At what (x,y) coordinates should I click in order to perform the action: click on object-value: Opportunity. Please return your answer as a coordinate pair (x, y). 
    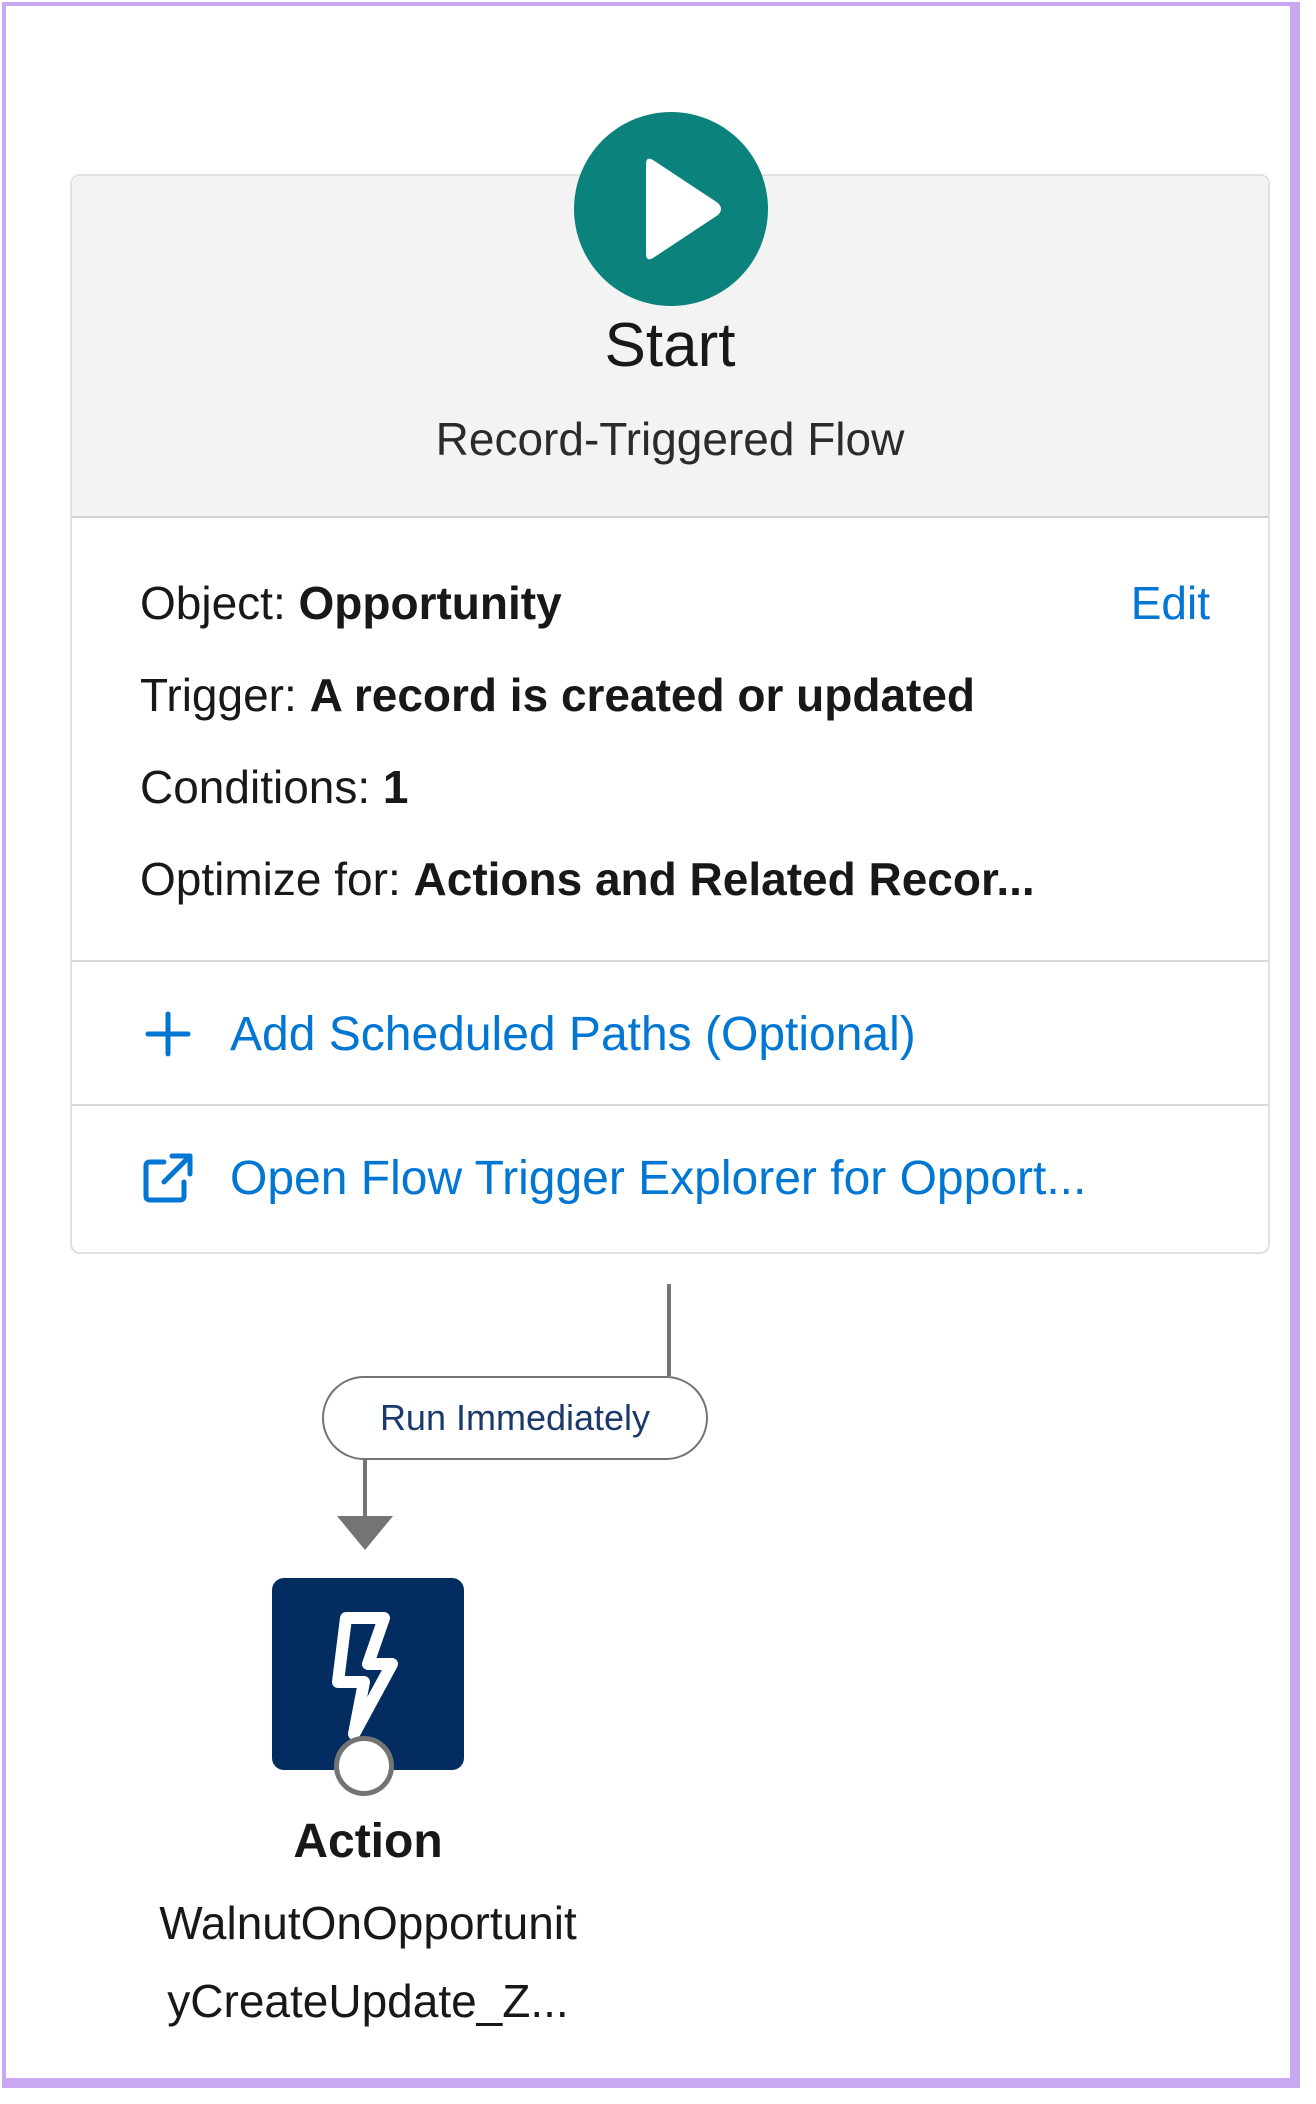
    Looking at the image, I should click on (430, 603).